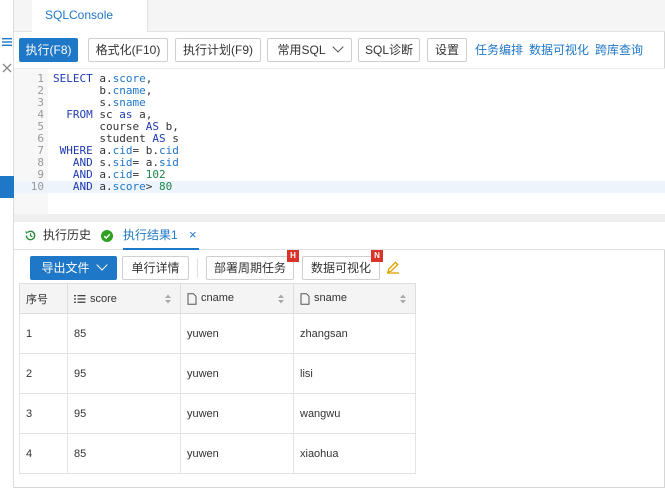  I want to click on column-header-index: 序号, so click(43, 298).